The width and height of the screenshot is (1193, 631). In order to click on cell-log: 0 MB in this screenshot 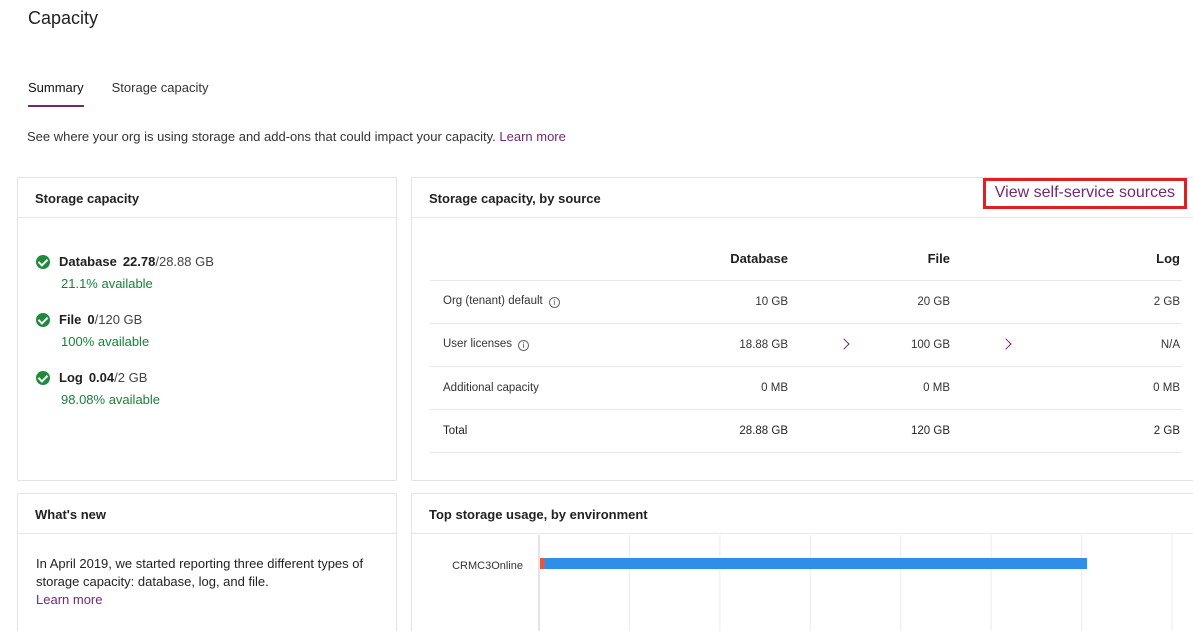, I will do `click(1097, 388)`.